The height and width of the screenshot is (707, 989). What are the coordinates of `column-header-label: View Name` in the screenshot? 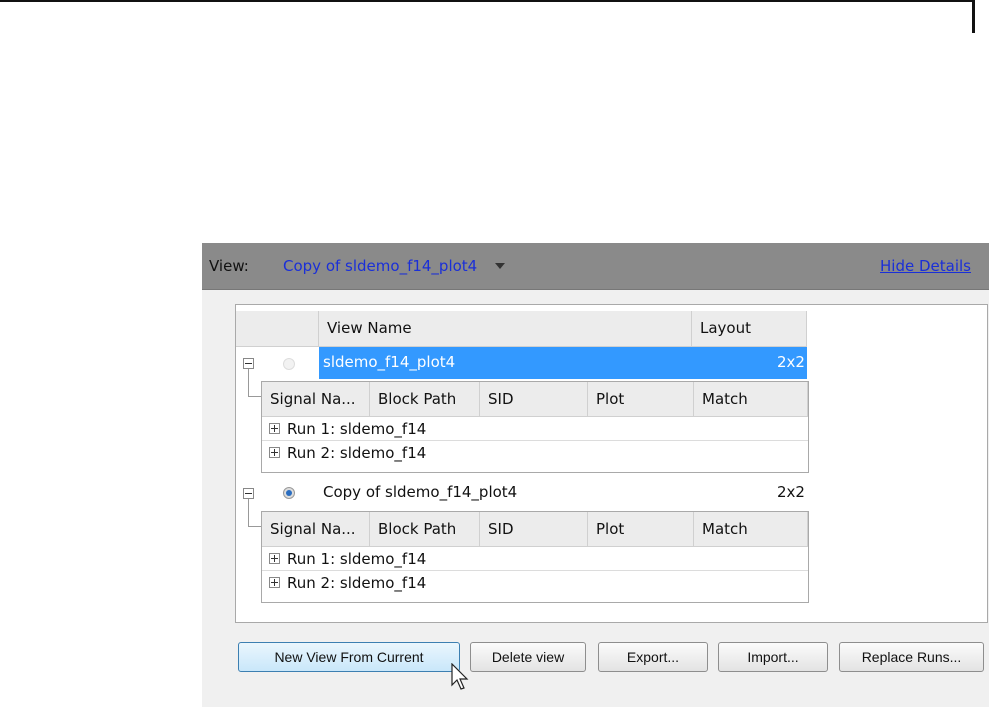 It's located at (369, 328).